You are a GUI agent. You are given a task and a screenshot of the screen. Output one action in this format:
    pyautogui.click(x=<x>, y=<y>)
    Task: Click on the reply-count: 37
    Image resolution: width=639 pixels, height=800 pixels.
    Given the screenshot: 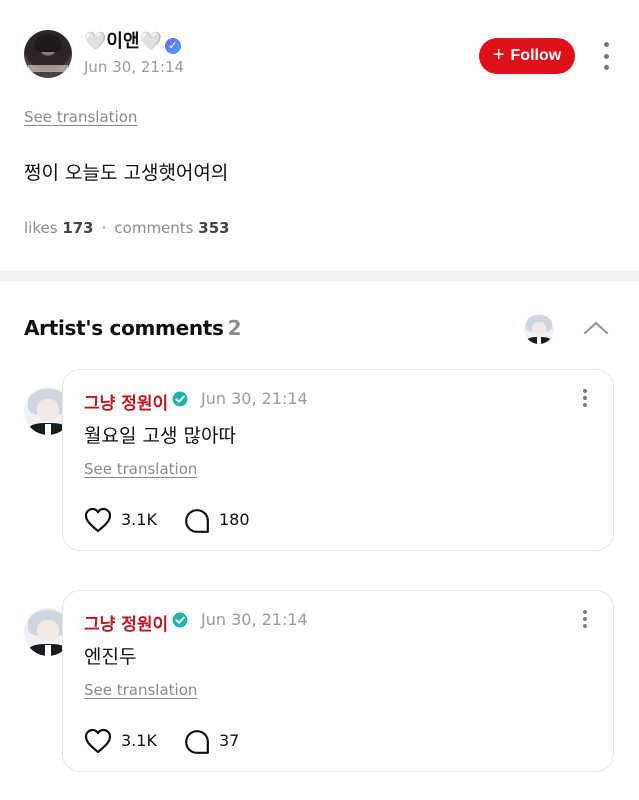 What is the action you would take?
    pyautogui.click(x=229, y=740)
    